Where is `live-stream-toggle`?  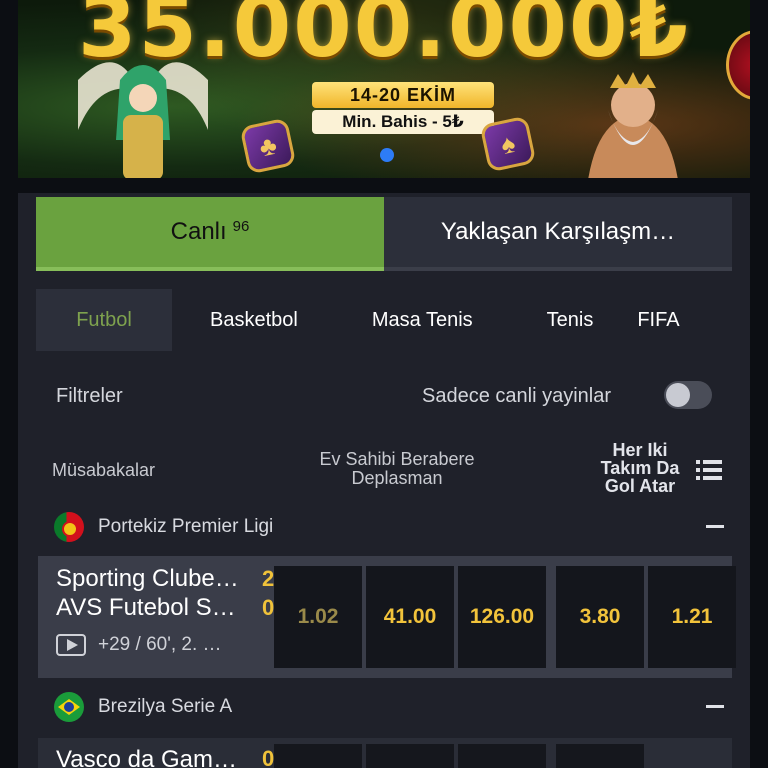
live-stream-toggle is located at coordinates (688, 395).